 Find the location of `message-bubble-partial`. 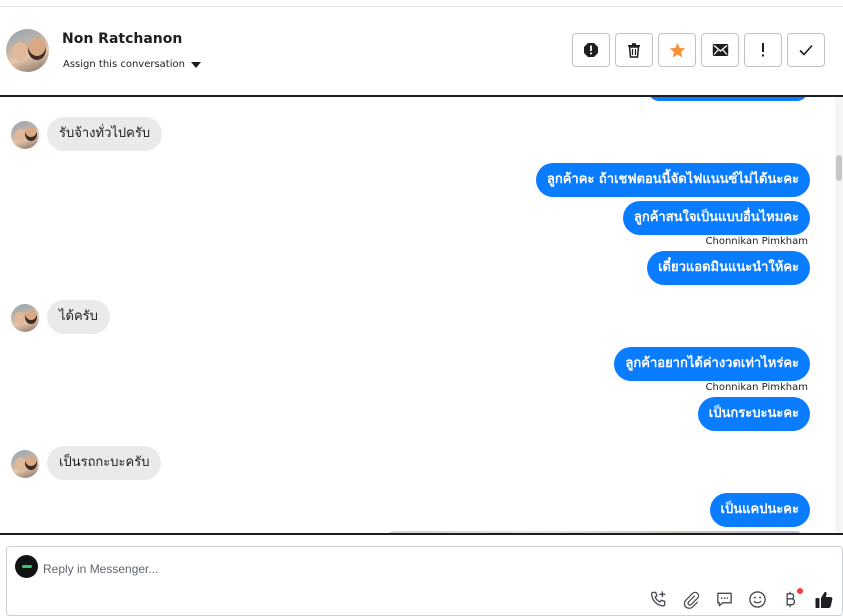

message-bubble-partial is located at coordinates (728, 99).